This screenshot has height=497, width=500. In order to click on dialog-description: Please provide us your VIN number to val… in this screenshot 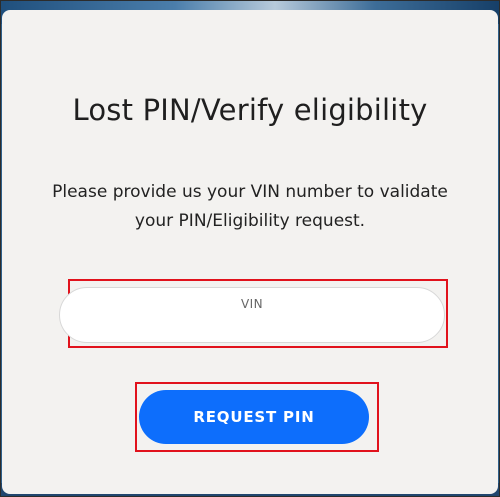, I will do `click(250, 206)`.